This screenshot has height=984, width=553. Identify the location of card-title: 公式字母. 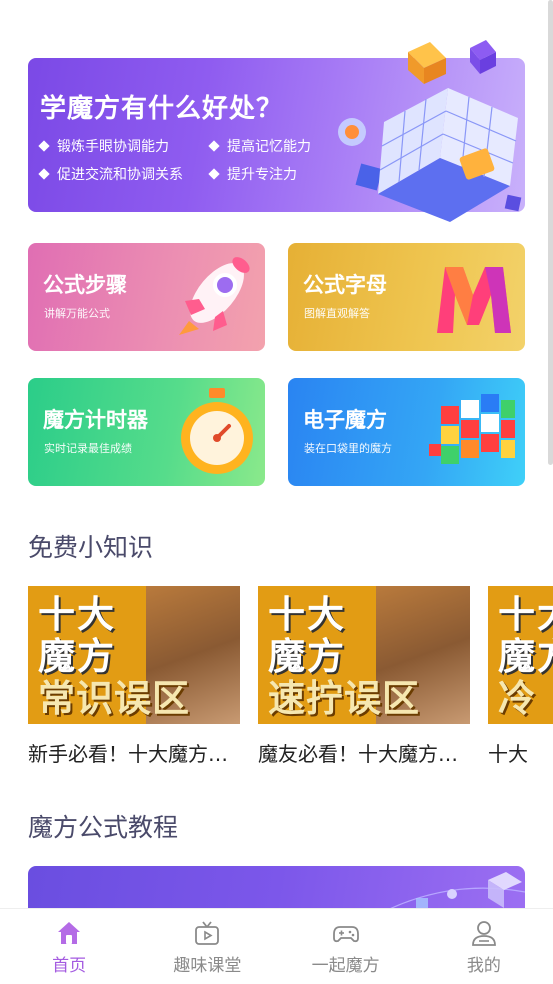
(345, 285).